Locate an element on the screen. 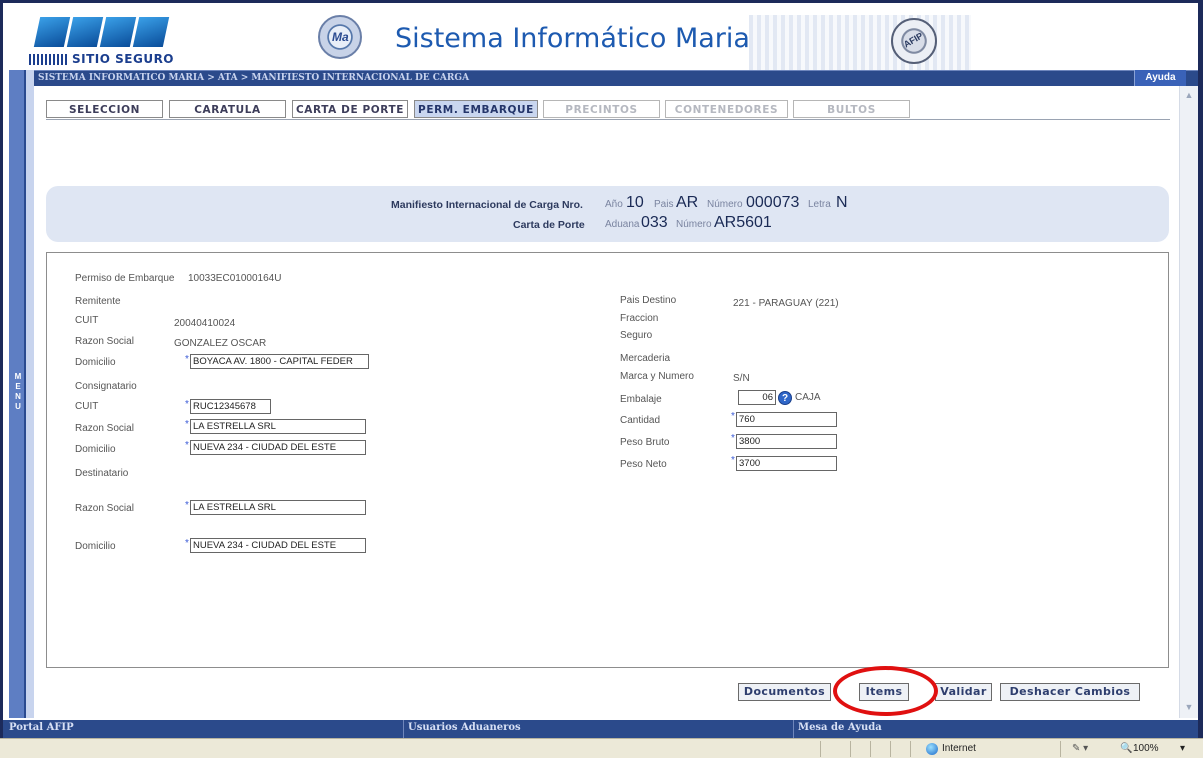 The height and width of the screenshot is (758, 1203). mesa-de-ayuda-link: Mesa de Ayuda is located at coordinates (840, 727).